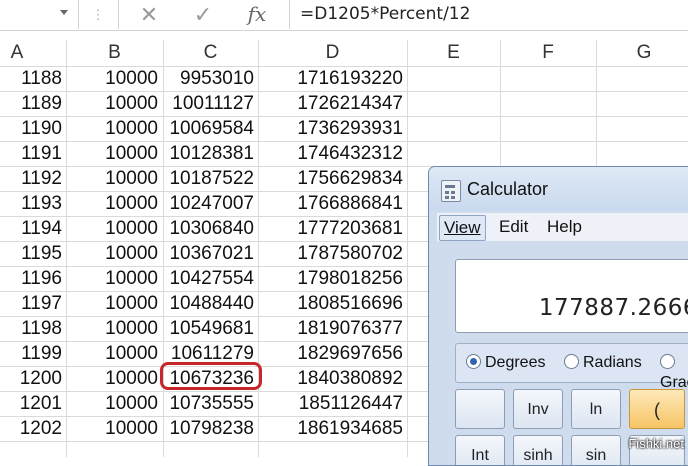  Describe the element at coordinates (330, 203) in the screenshot. I see `cell-d: 1766886841` at that location.